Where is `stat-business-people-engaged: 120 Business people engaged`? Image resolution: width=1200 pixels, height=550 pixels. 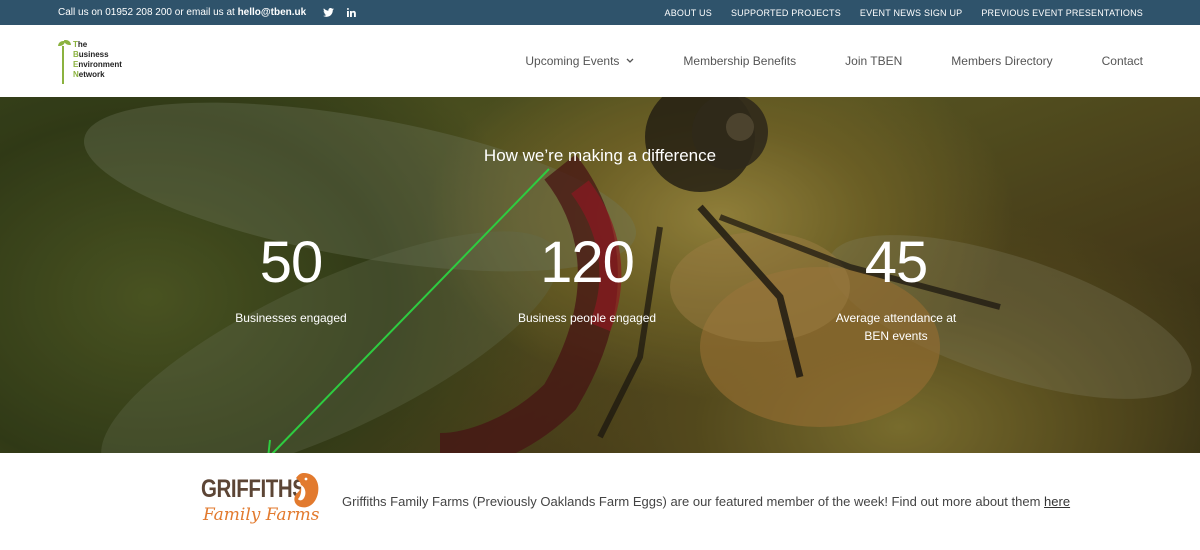 stat-business-people-engaged: 120 Business people engaged is located at coordinates (587, 279).